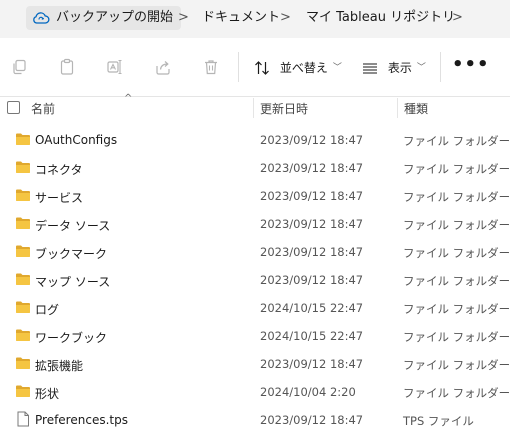 The width and height of the screenshot is (510, 447). I want to click on file-name: ログ, so click(47, 310).